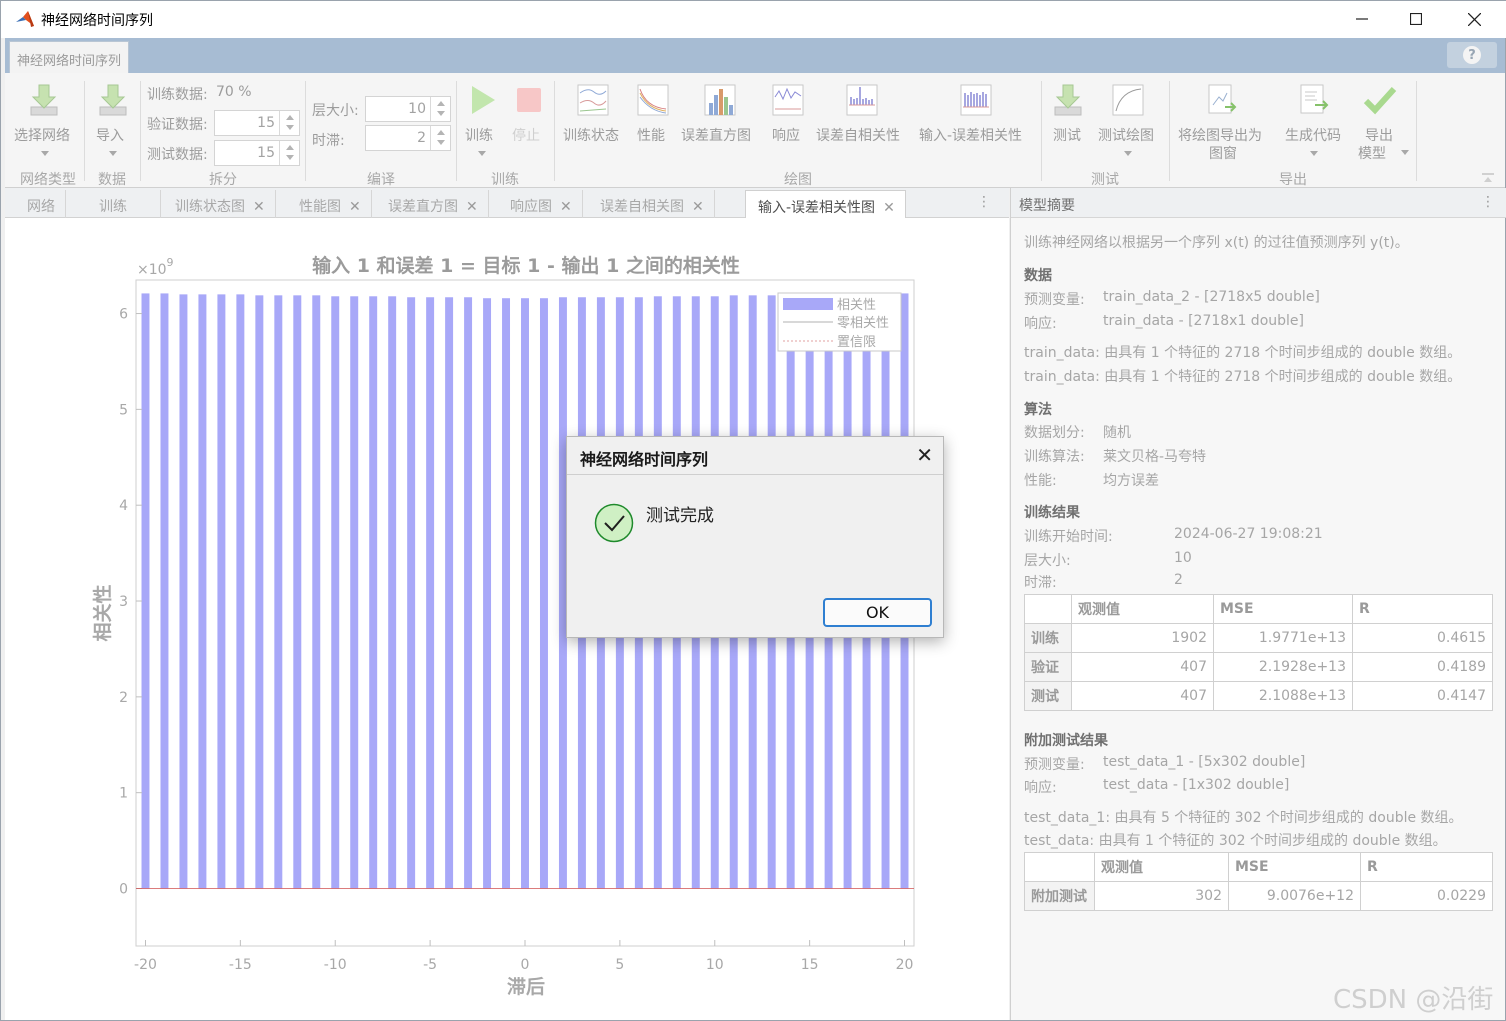 Image resolution: width=1506 pixels, height=1021 pixels. Describe the element at coordinates (1054, 765) in the screenshot. I see `extra-predictor-label: 预测变量:` at that location.